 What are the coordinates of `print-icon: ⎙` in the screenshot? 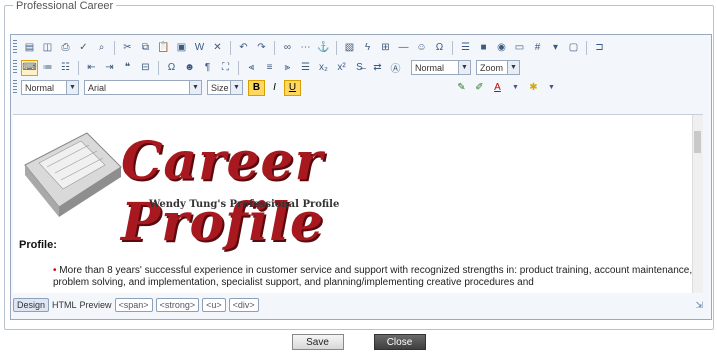 It's located at (65, 48).